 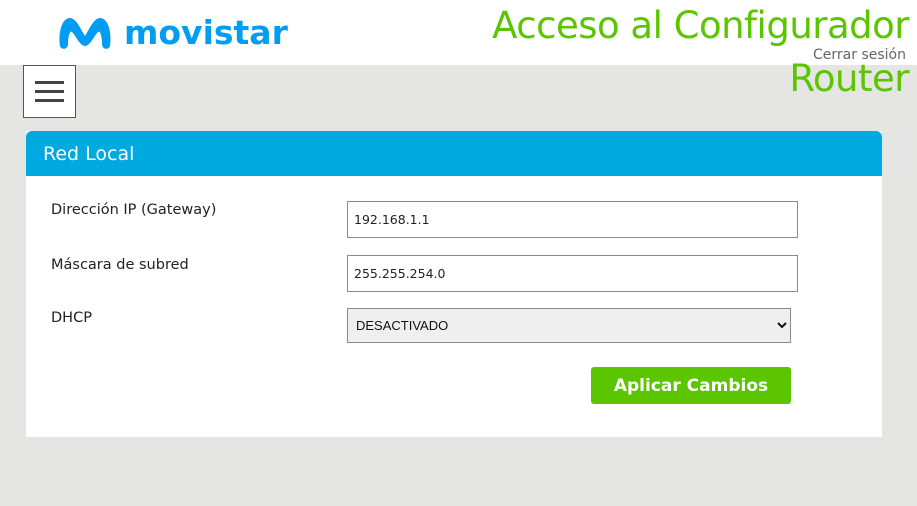 What do you see at coordinates (71, 318) in the screenshot?
I see `dhcp-label: DHCP` at bounding box center [71, 318].